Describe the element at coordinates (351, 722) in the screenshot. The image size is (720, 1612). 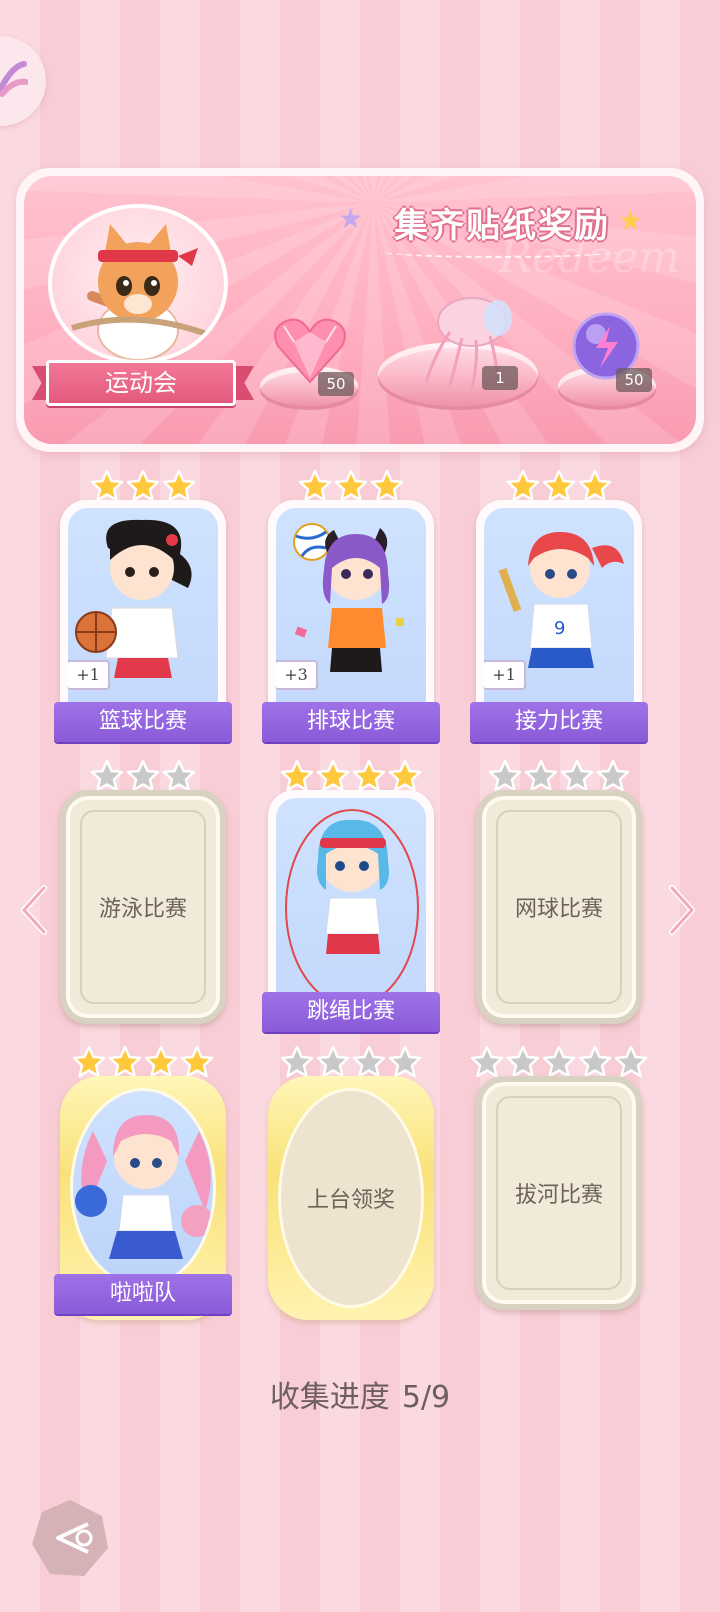
I see `sticker-label: 排球比赛` at that location.